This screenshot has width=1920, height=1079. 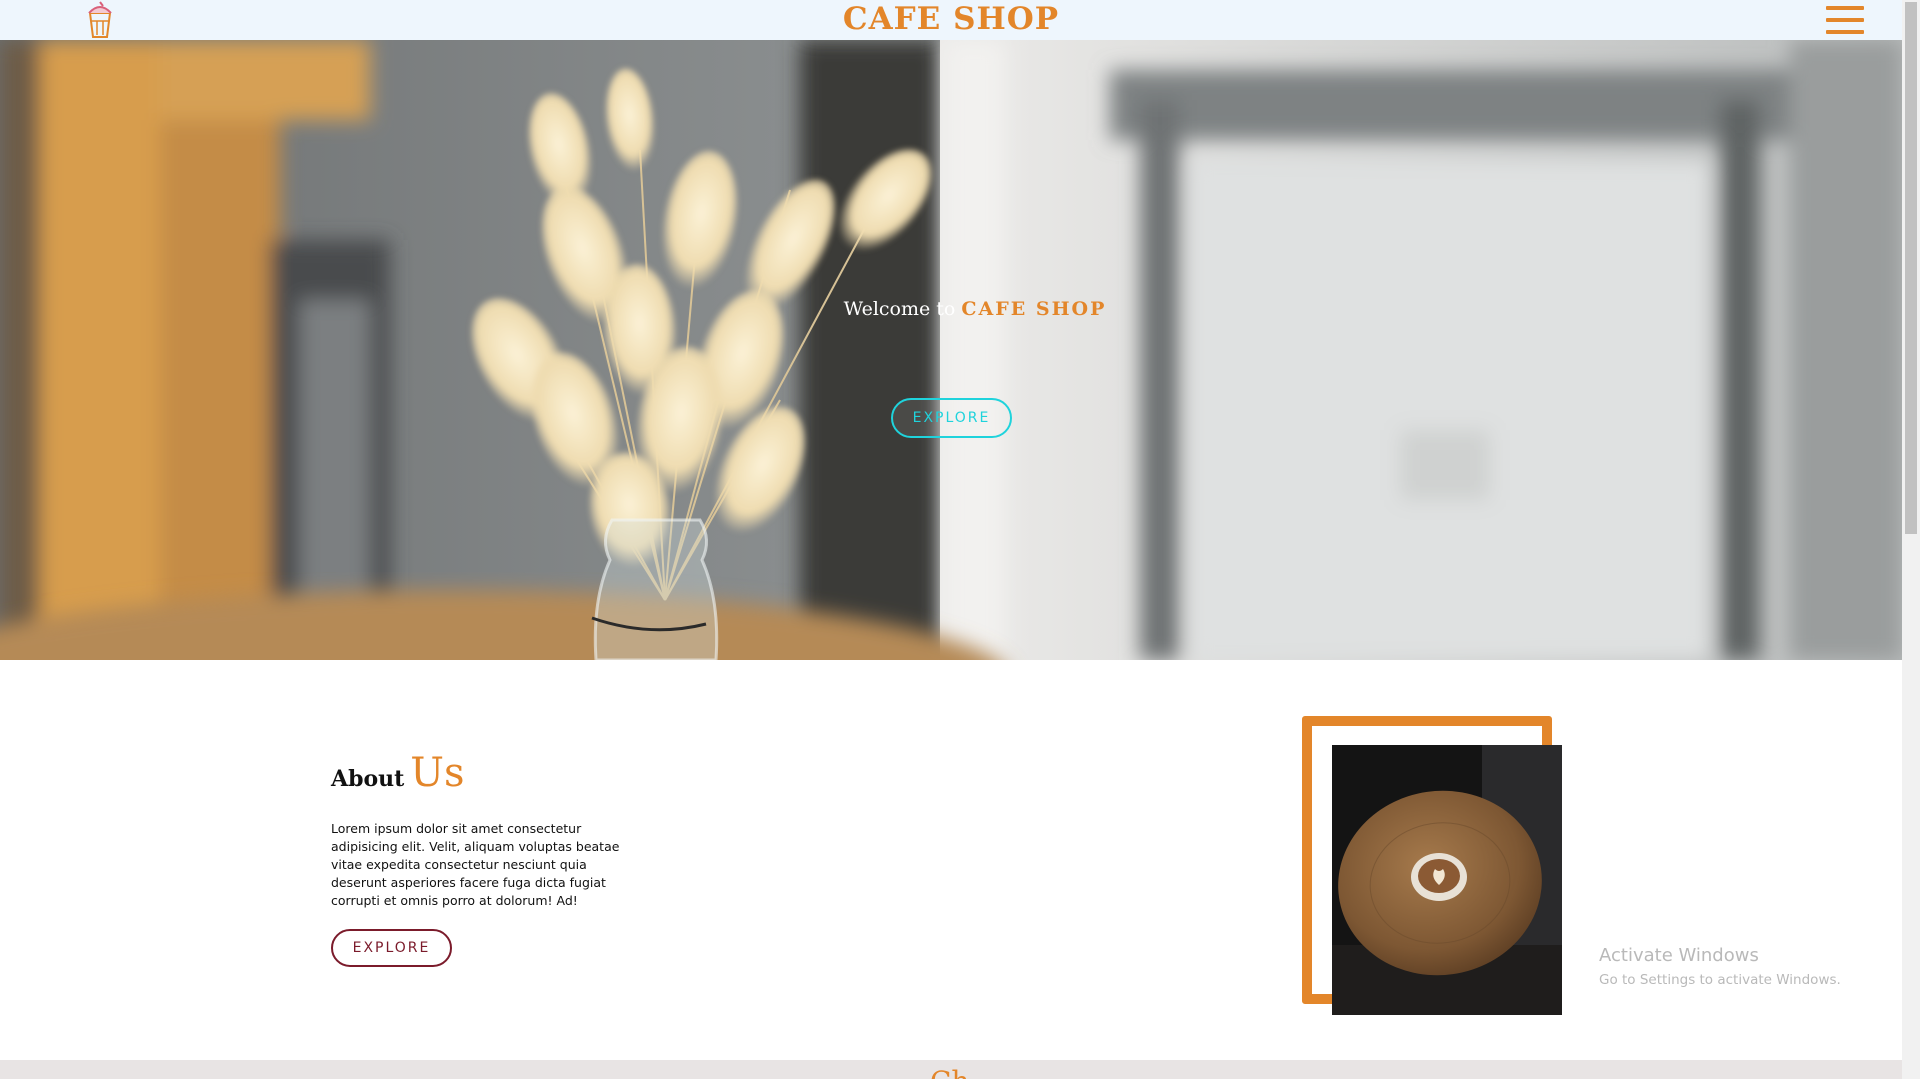 What do you see at coordinates (391, 948) in the screenshot?
I see `about-explore-button: EXPLORE` at bounding box center [391, 948].